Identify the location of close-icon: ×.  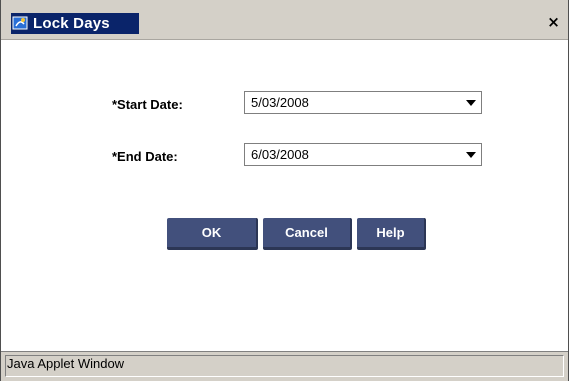
(553, 22).